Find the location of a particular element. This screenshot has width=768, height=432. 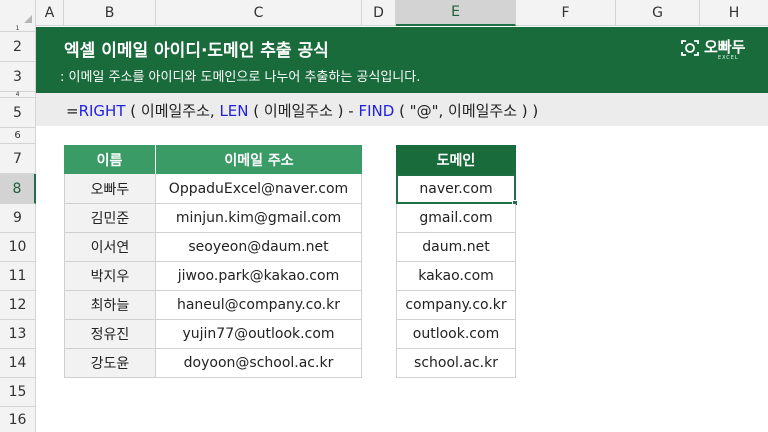

logo-text: 오빠두 is located at coordinates (725, 47).